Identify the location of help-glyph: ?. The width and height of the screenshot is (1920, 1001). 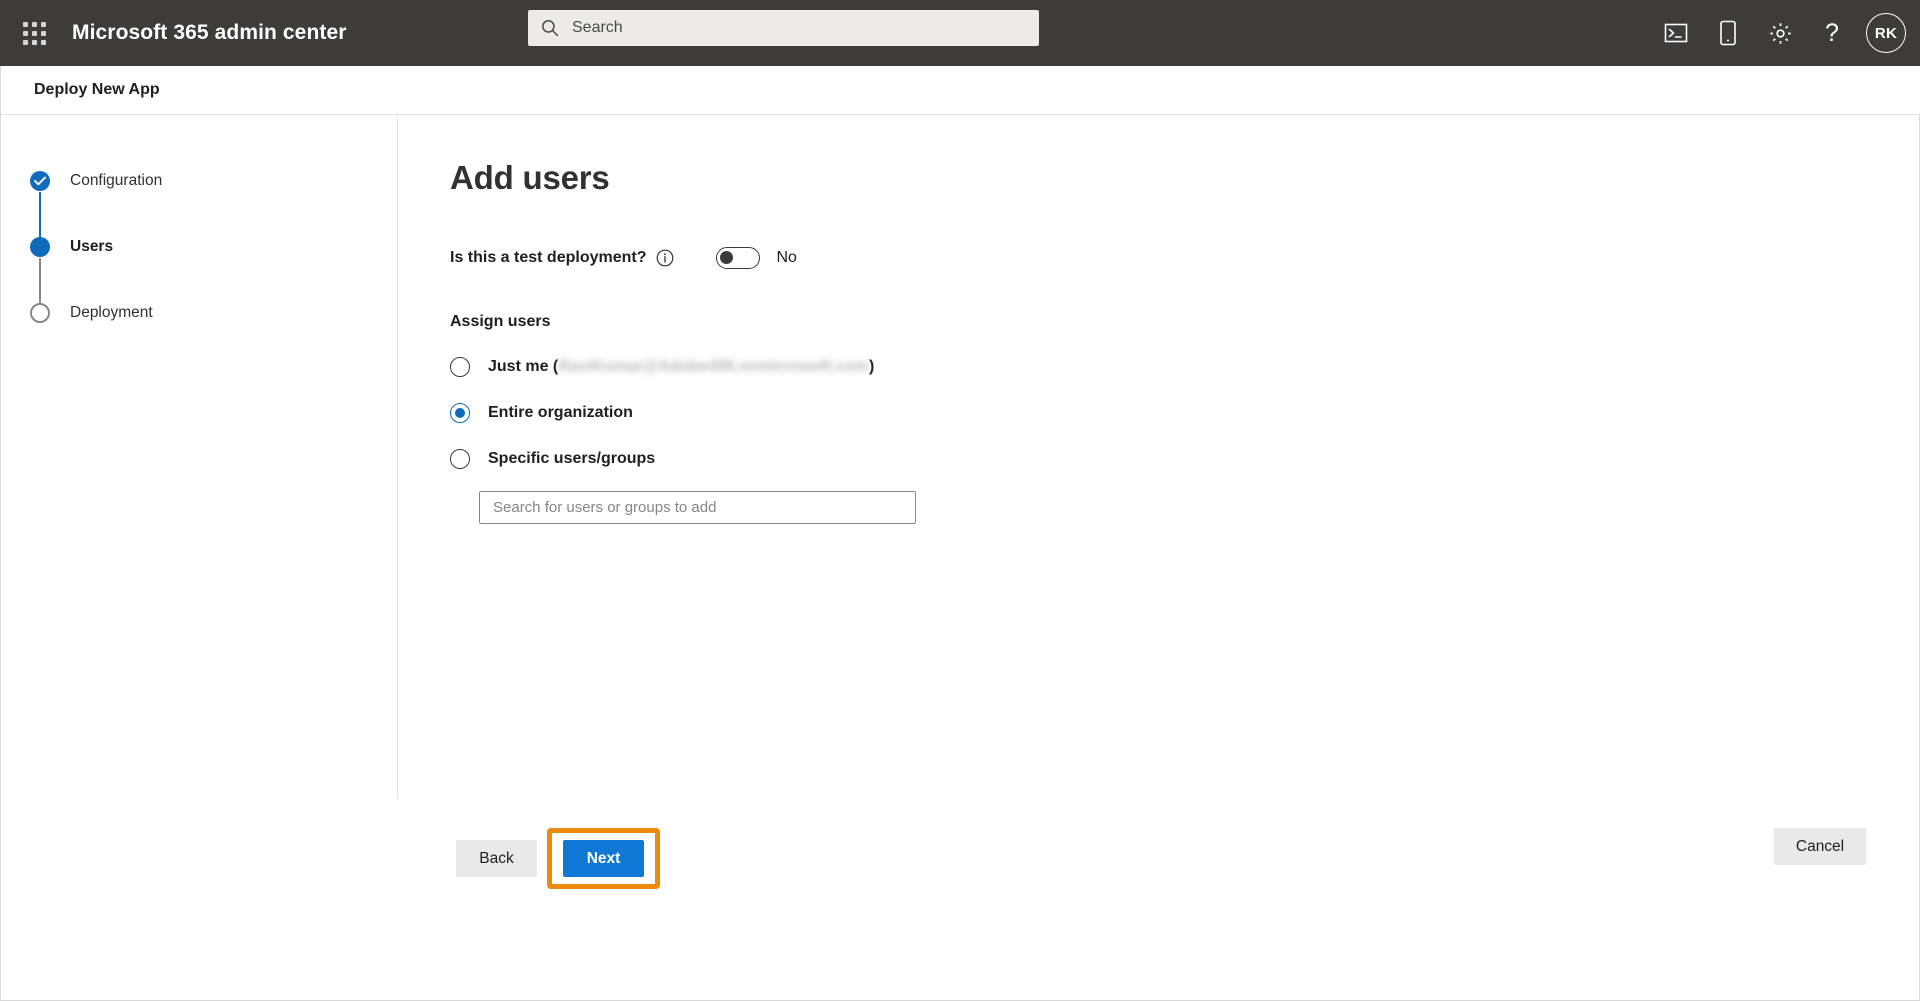
(1832, 32).